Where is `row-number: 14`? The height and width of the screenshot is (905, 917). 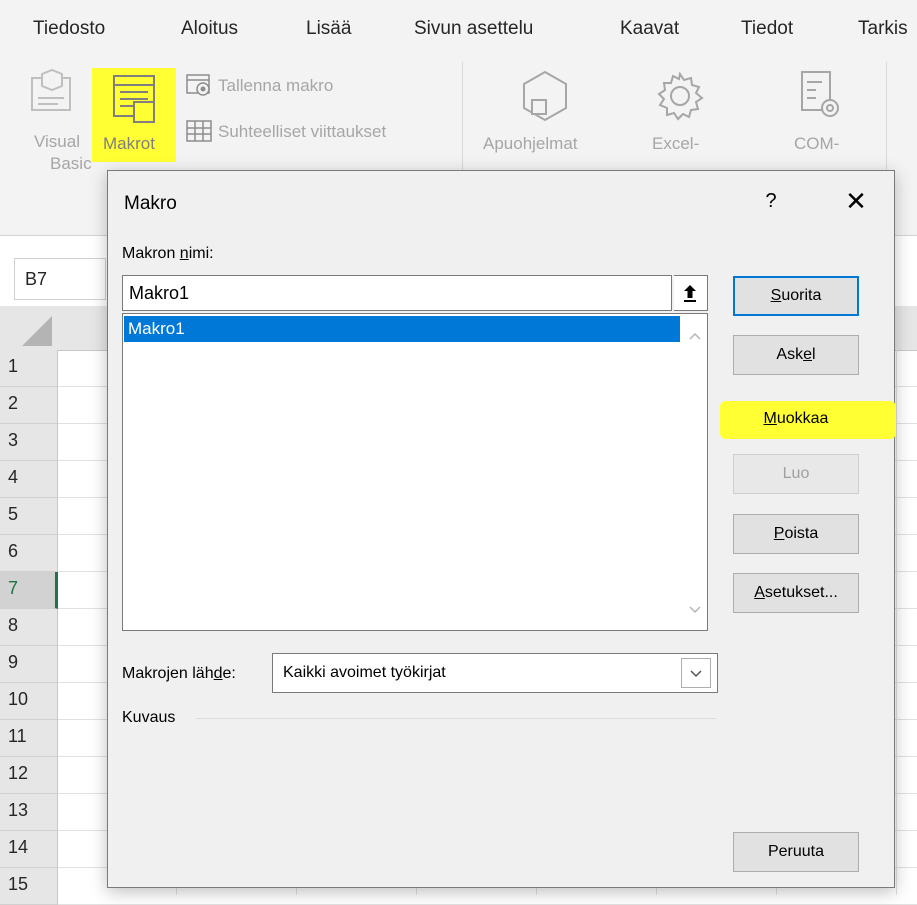 row-number: 14 is located at coordinates (18, 847).